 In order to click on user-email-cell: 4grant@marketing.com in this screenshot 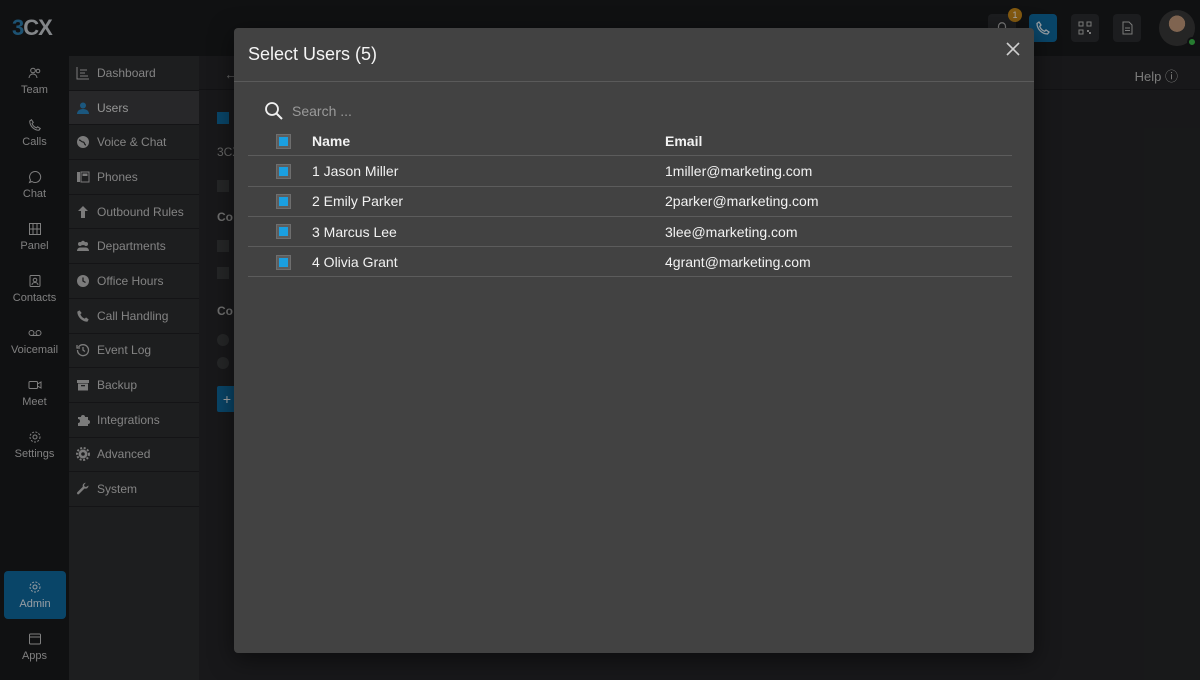, I will do `click(738, 261)`.